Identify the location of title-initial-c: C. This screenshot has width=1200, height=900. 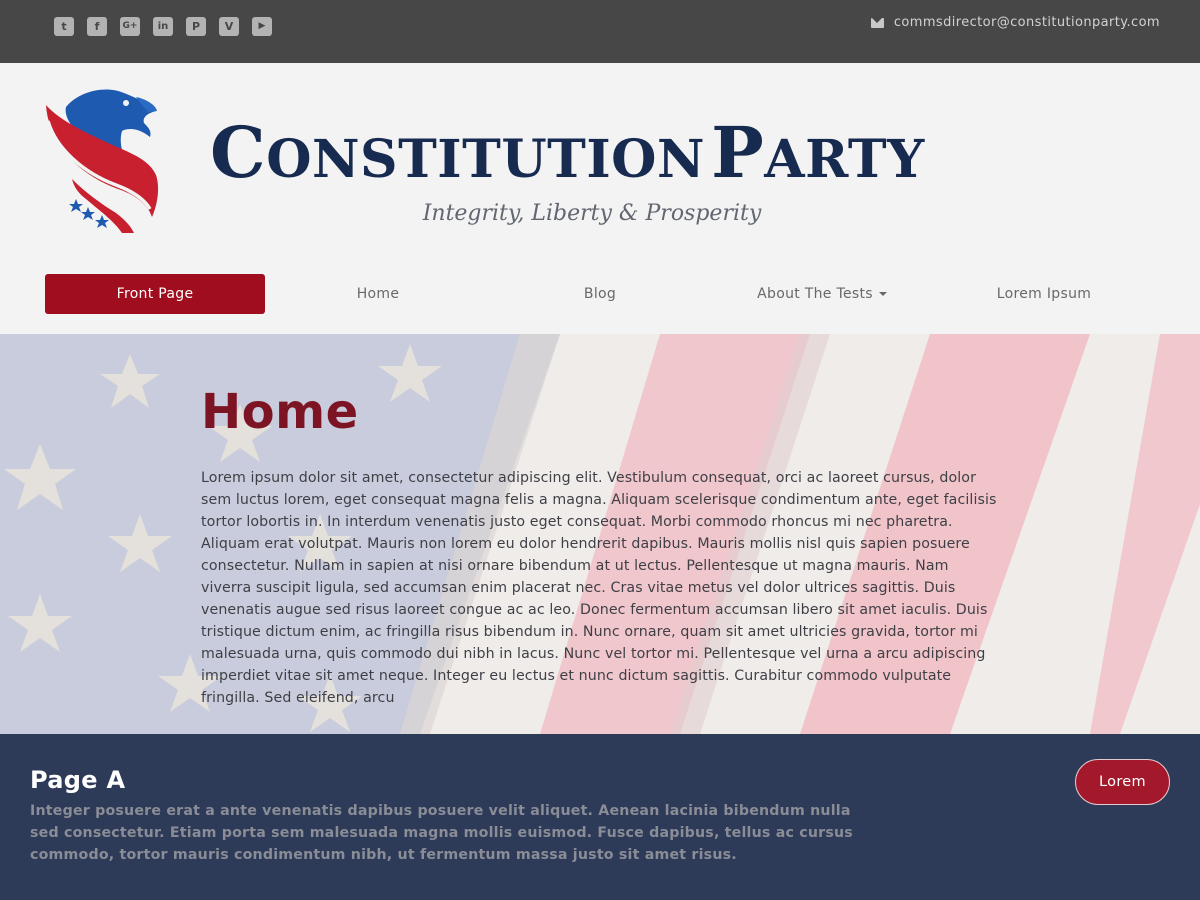
(238, 152).